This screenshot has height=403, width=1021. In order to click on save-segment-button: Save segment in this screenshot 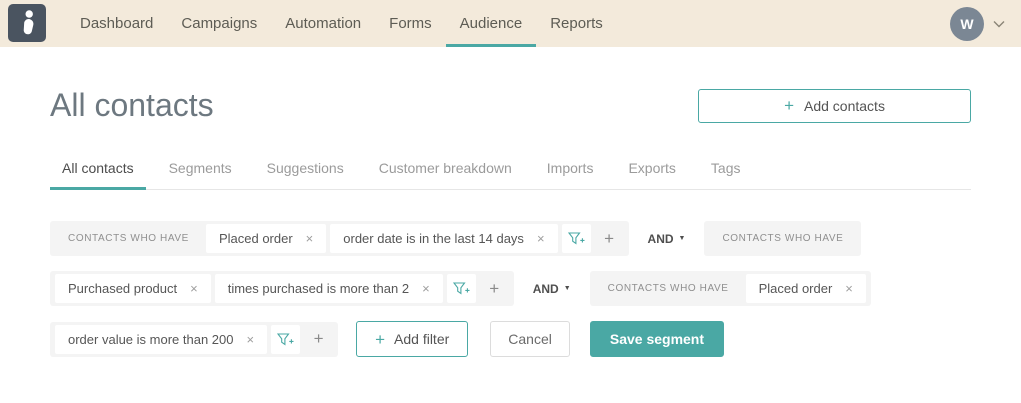, I will do `click(657, 339)`.